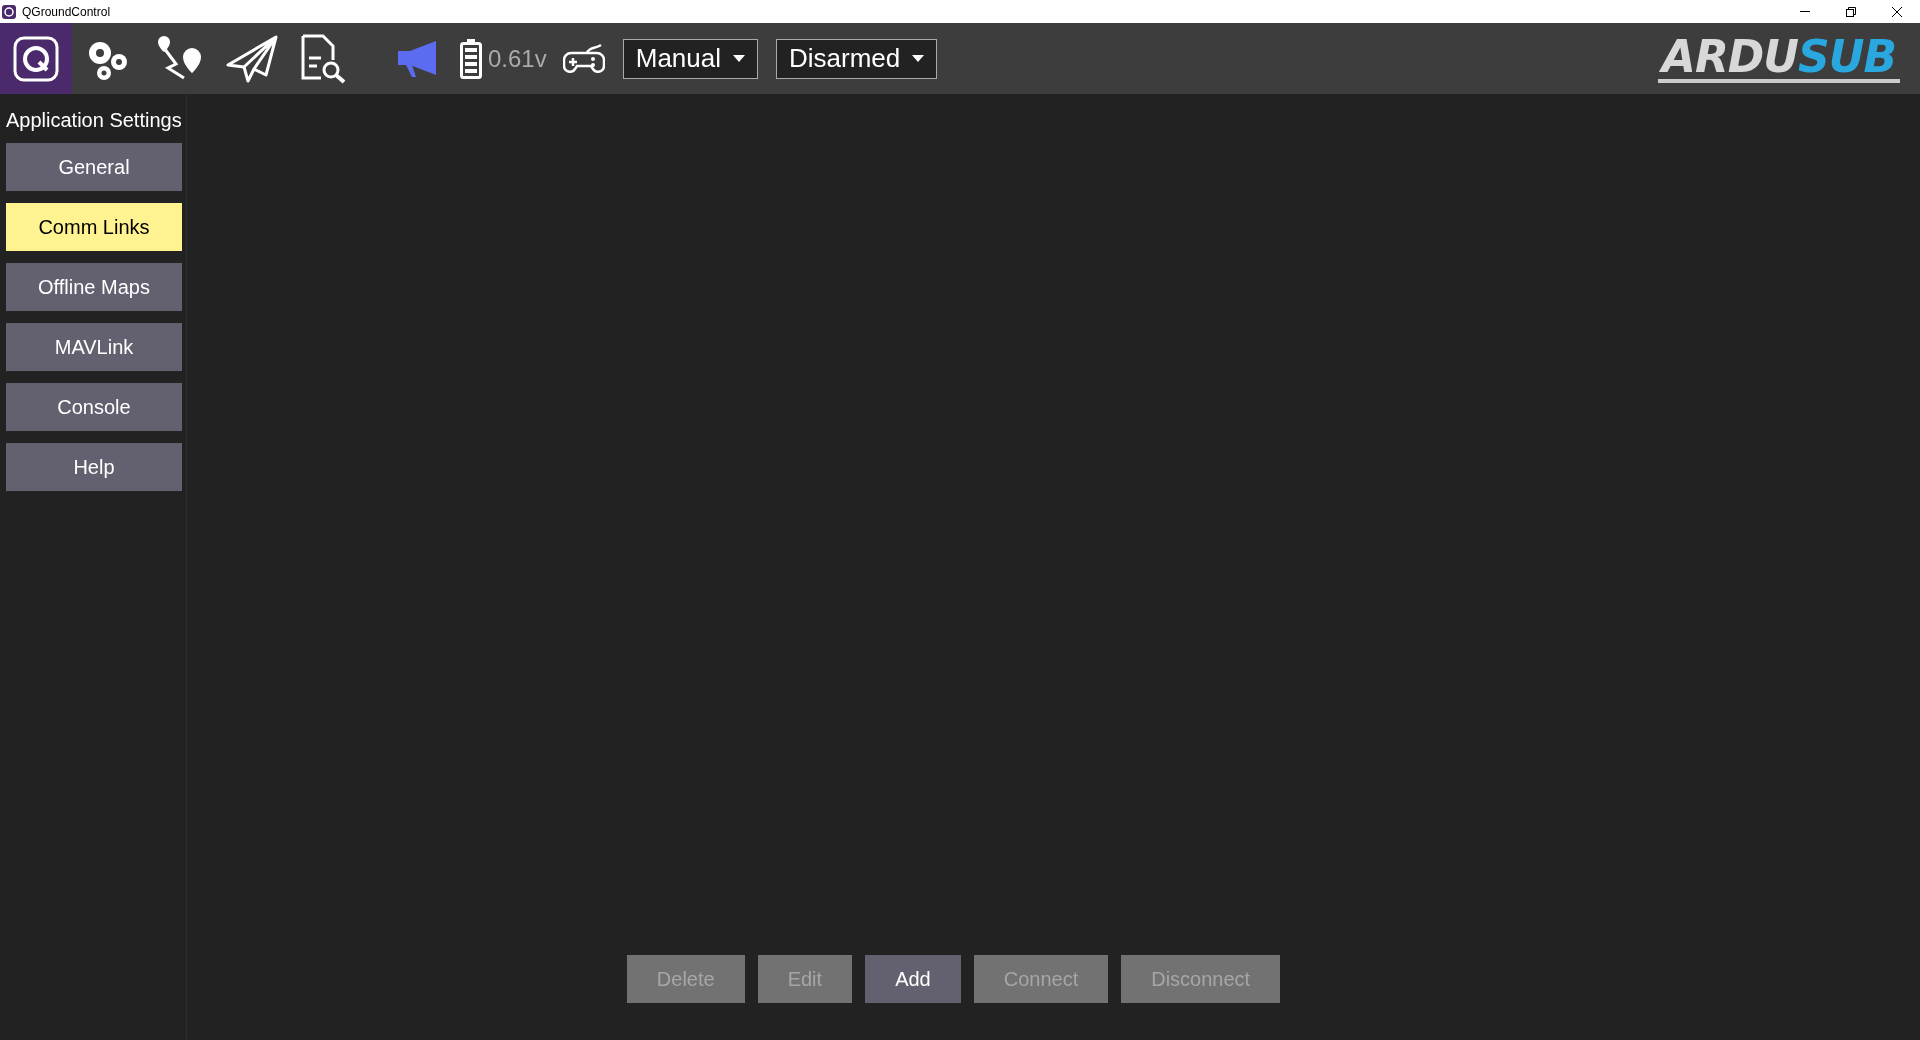  I want to click on arm-state-dropdown: Disarmed, so click(857, 58).